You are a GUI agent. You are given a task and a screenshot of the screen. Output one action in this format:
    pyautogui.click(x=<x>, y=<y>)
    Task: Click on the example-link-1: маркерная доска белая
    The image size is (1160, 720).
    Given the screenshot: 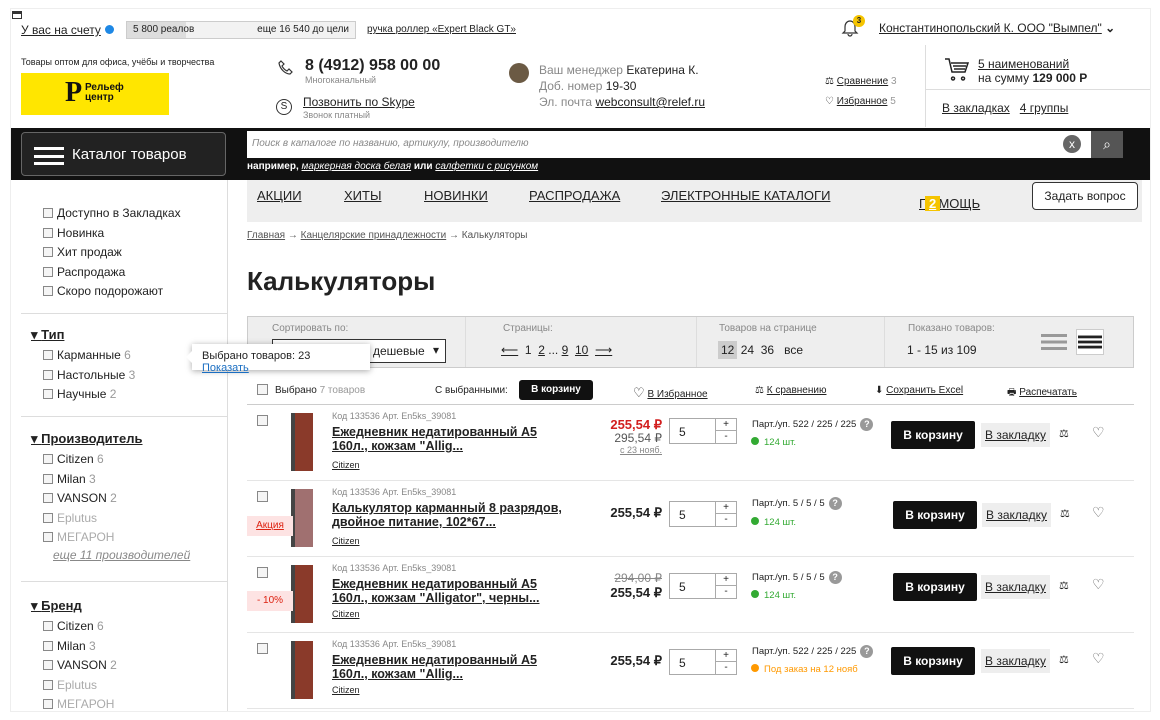 What is the action you would take?
    pyautogui.click(x=357, y=166)
    